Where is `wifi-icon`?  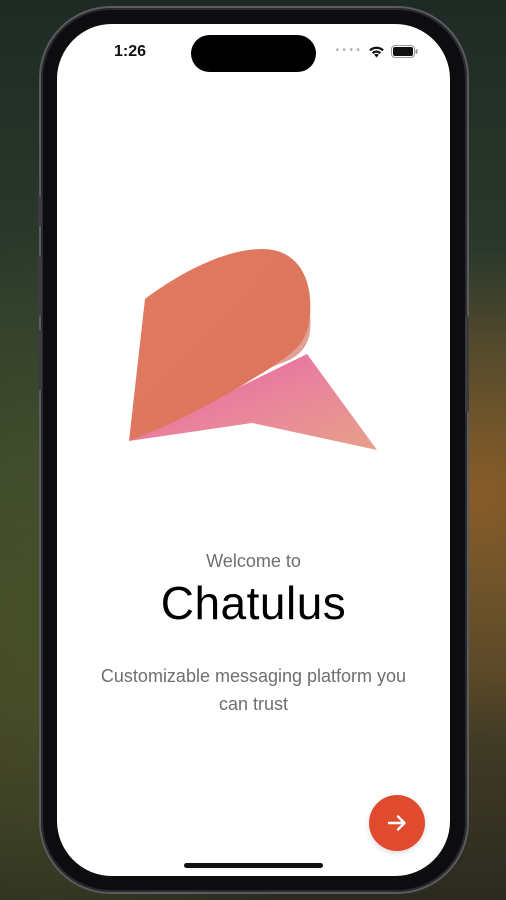 wifi-icon is located at coordinates (376, 51).